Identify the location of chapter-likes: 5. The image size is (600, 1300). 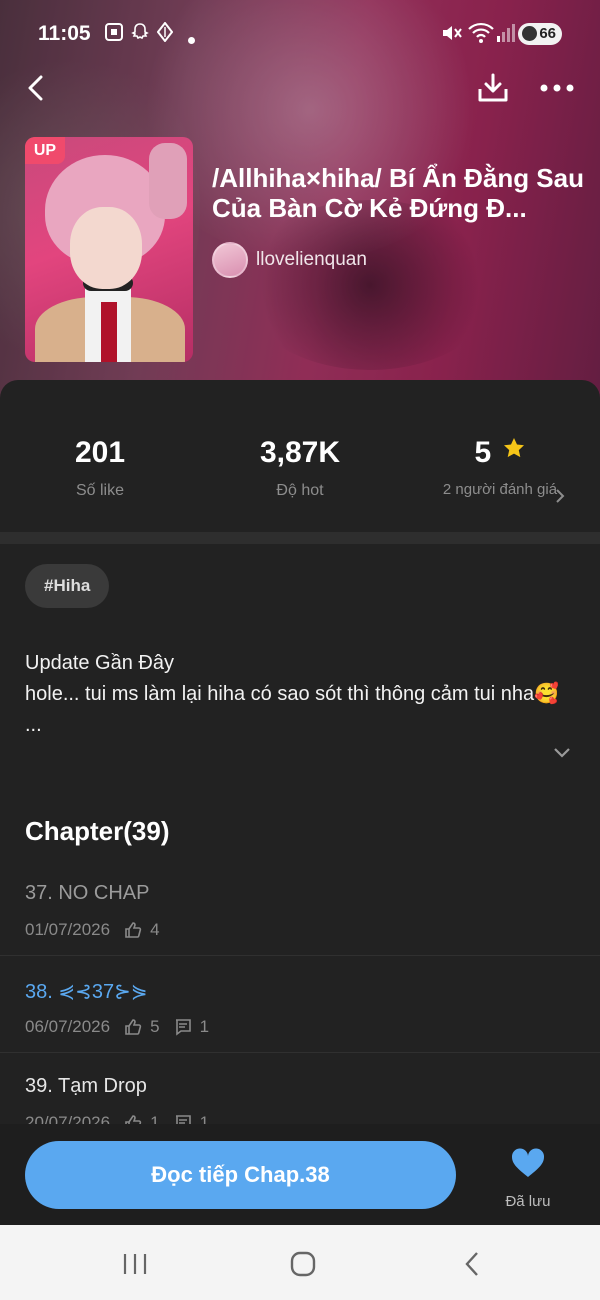
(155, 1026).